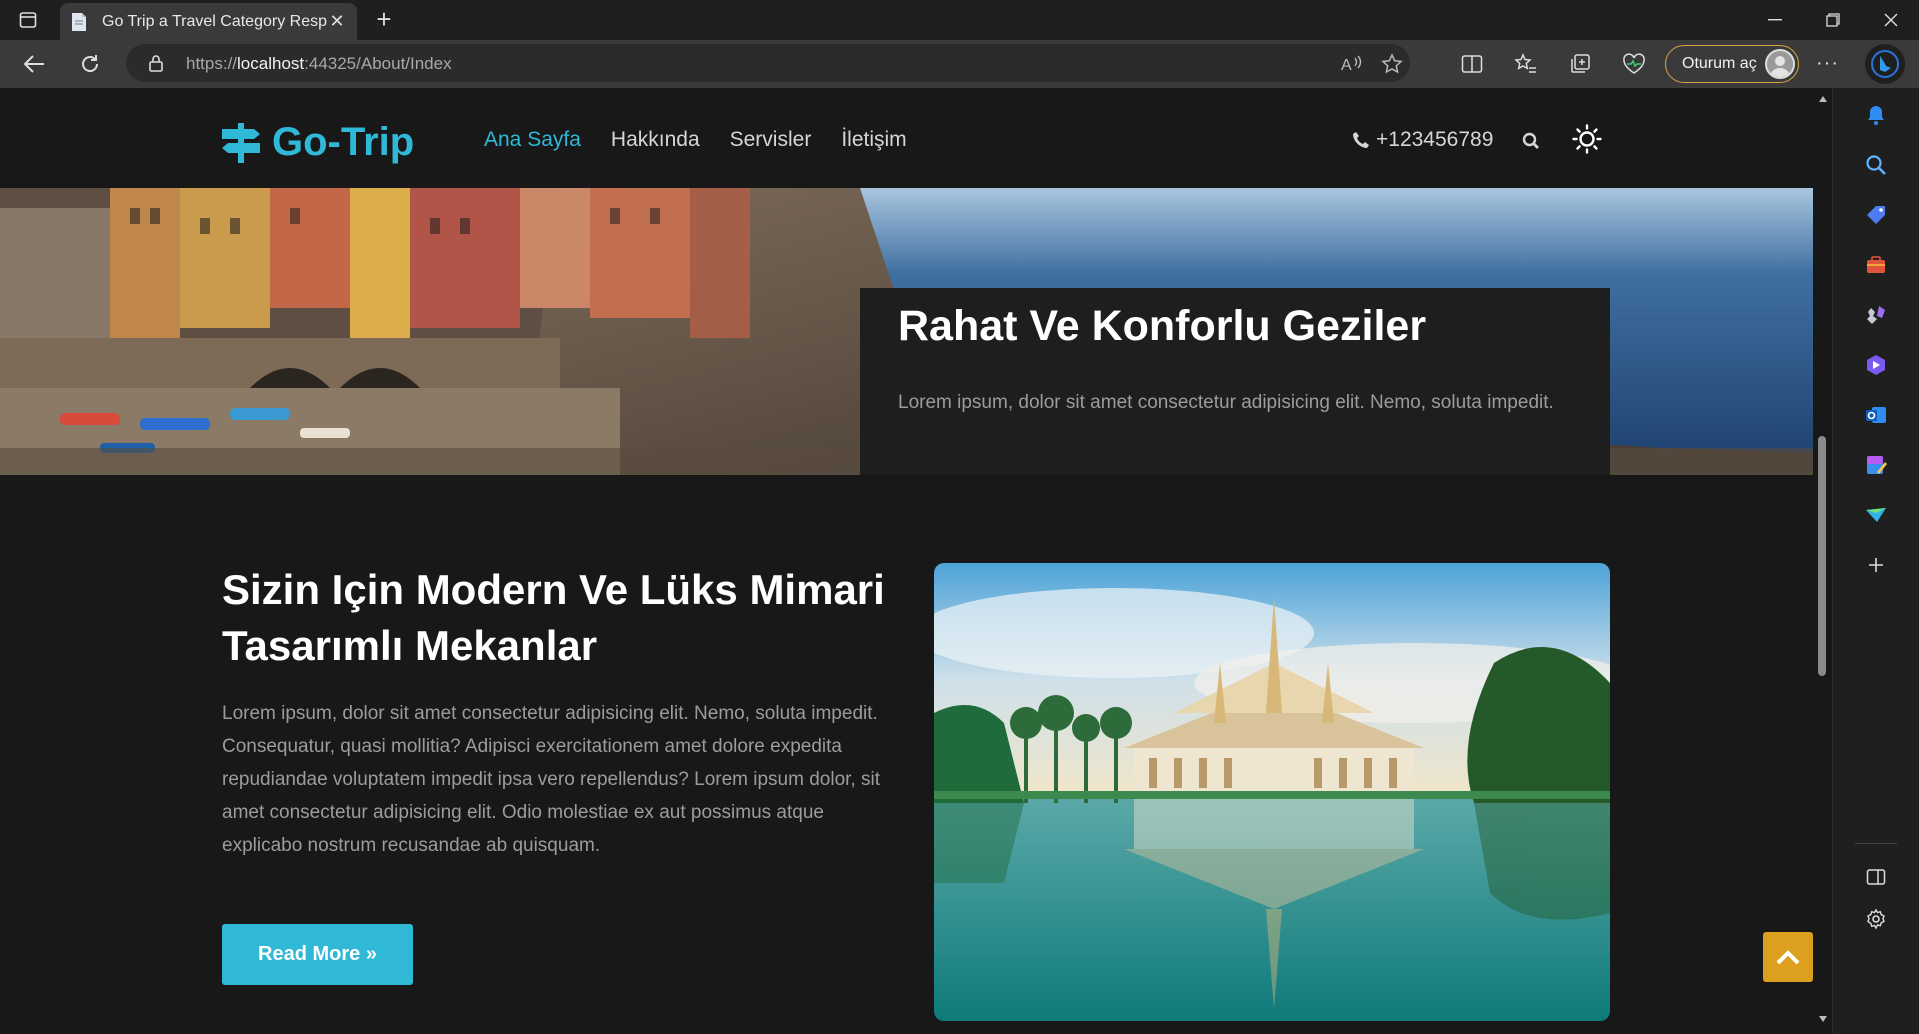 This screenshot has height=1034, width=1919. What do you see at coordinates (1634, 64) in the screenshot?
I see `browser-essentials-icon` at bounding box center [1634, 64].